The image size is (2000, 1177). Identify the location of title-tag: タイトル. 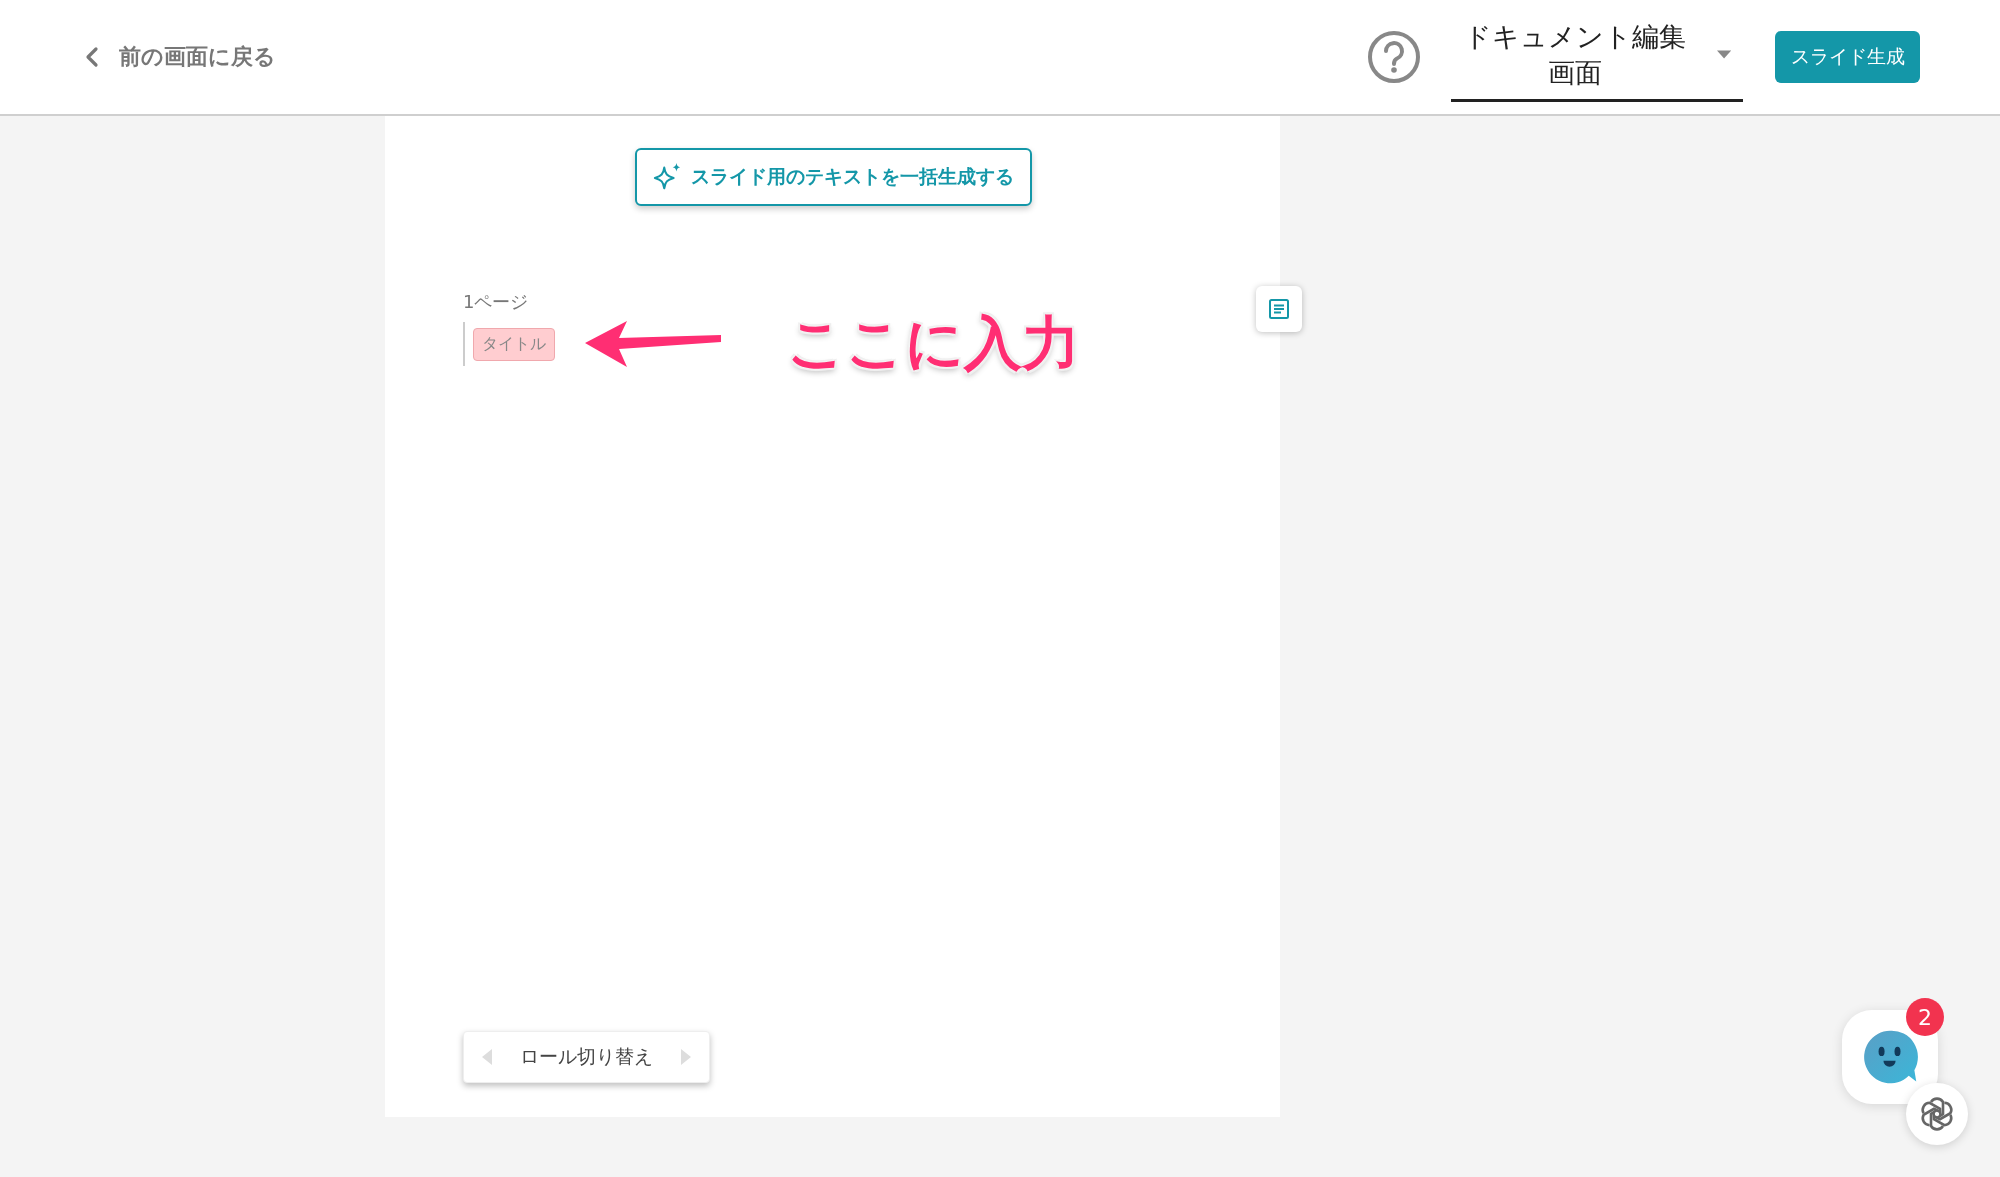
(514, 344).